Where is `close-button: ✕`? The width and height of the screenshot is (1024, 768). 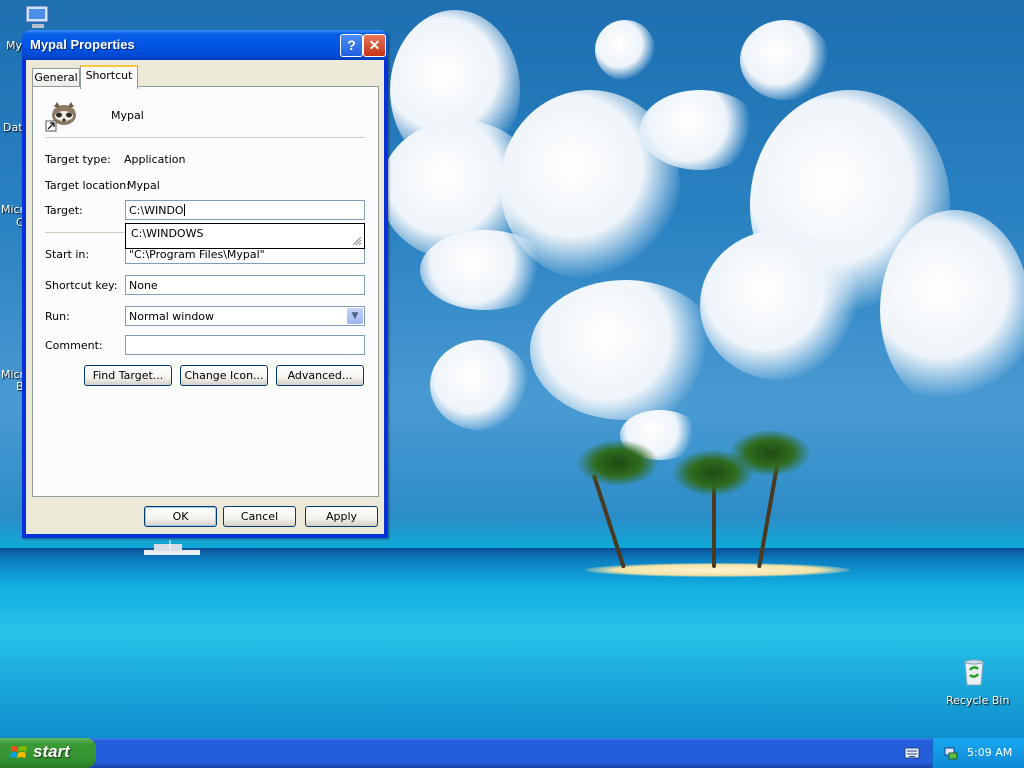 close-button: ✕ is located at coordinates (374, 45).